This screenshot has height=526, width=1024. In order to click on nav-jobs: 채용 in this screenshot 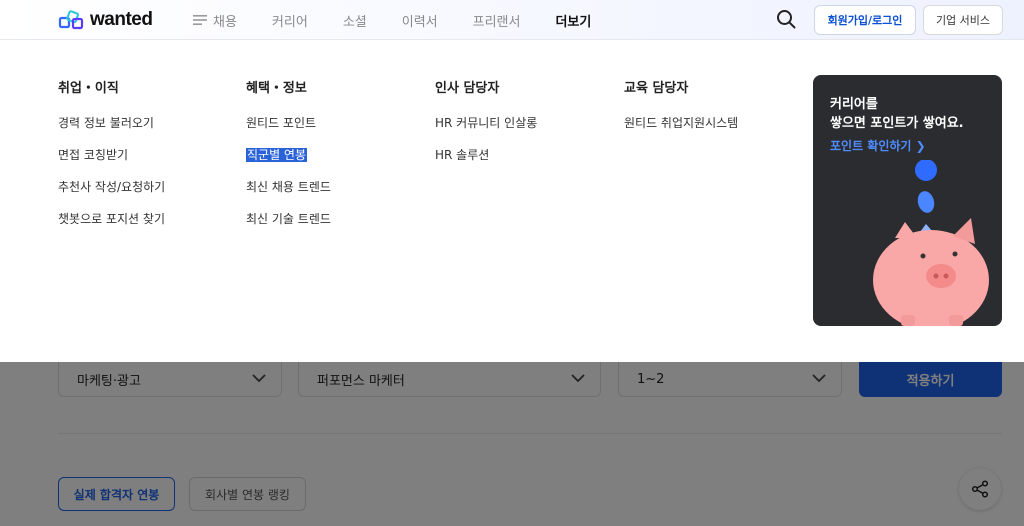, I will do `click(215, 20)`.